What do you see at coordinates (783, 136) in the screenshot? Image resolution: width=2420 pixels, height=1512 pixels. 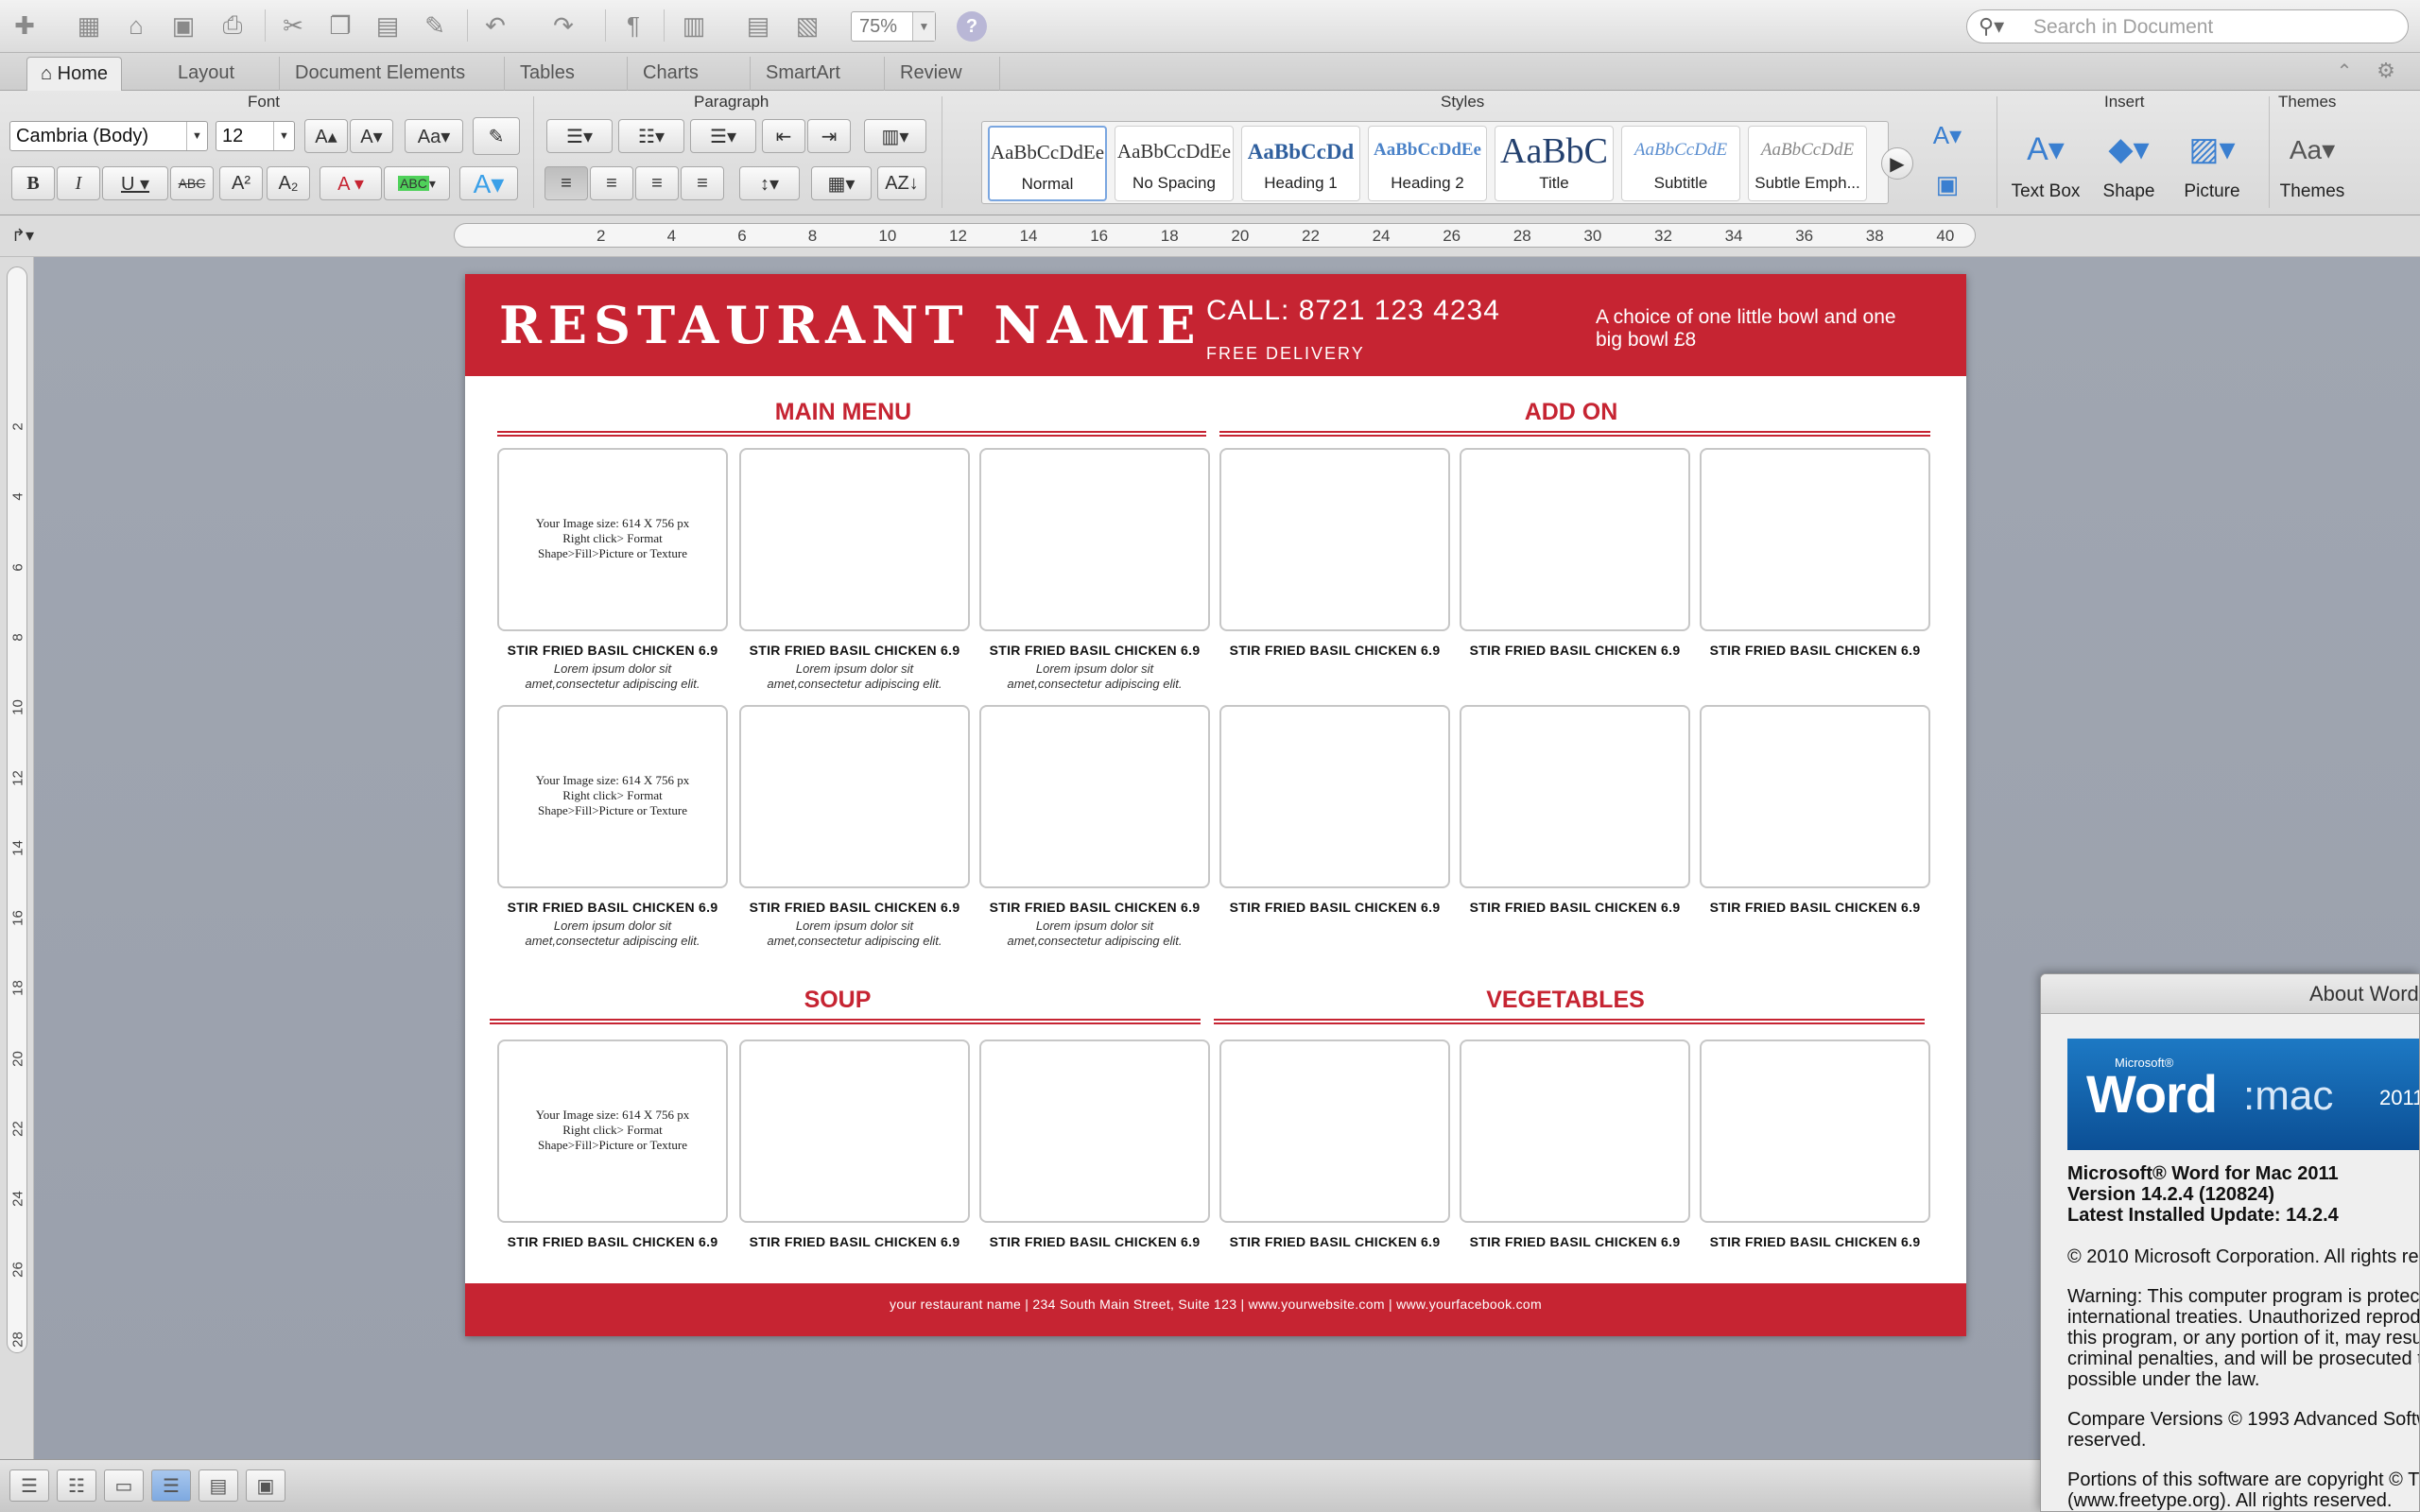 I see `decrease-indent-button: ⇤` at bounding box center [783, 136].